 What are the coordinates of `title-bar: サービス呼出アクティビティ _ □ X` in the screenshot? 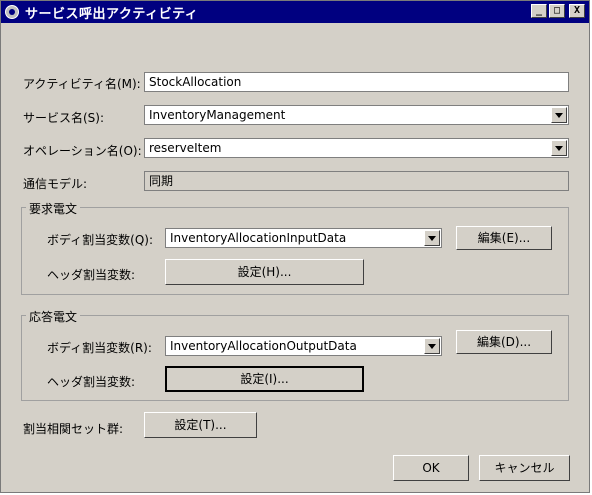 It's located at (295, 12).